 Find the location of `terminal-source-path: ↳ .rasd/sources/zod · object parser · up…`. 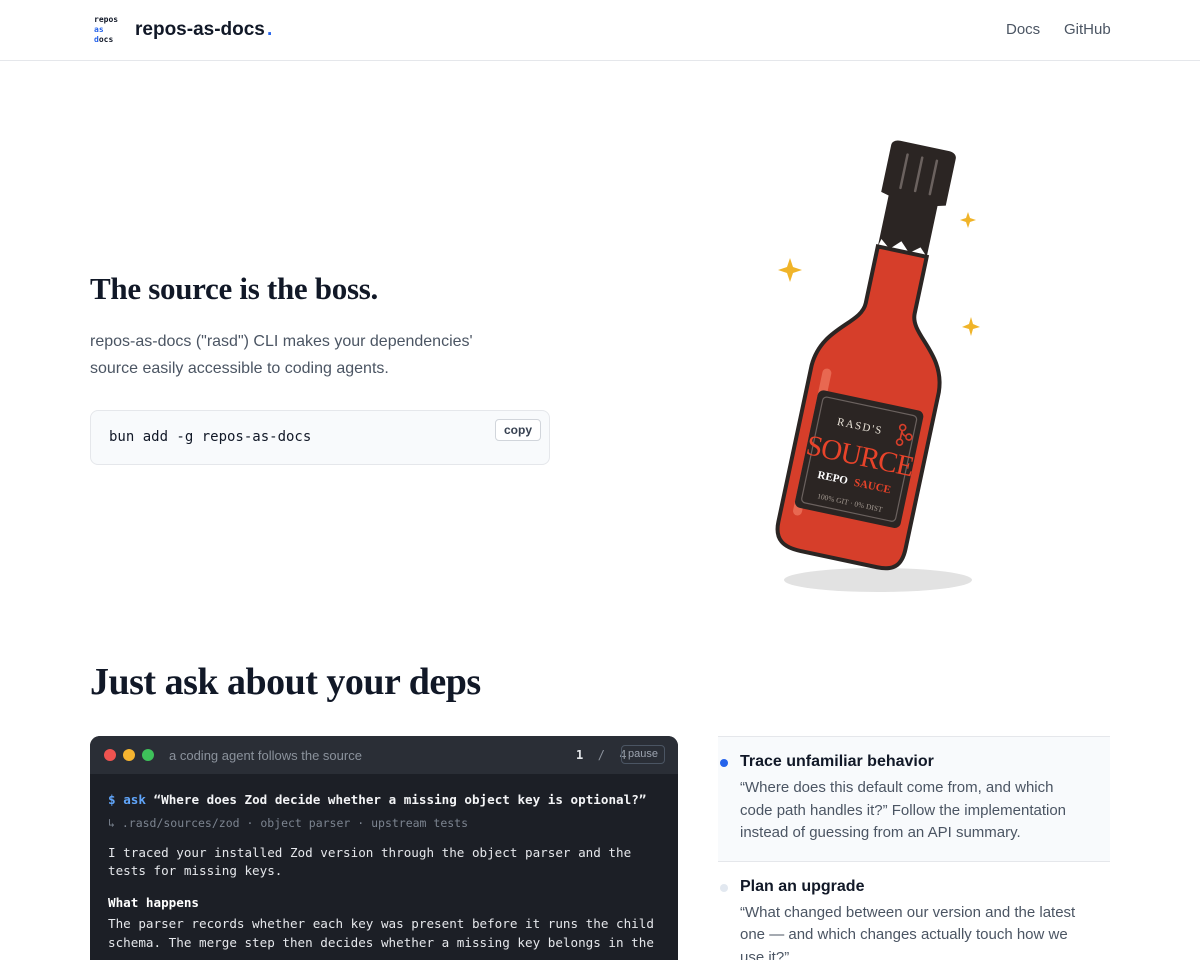

terminal-source-path: ↳ .rasd/sources/zod · object parser · up… is located at coordinates (288, 823).